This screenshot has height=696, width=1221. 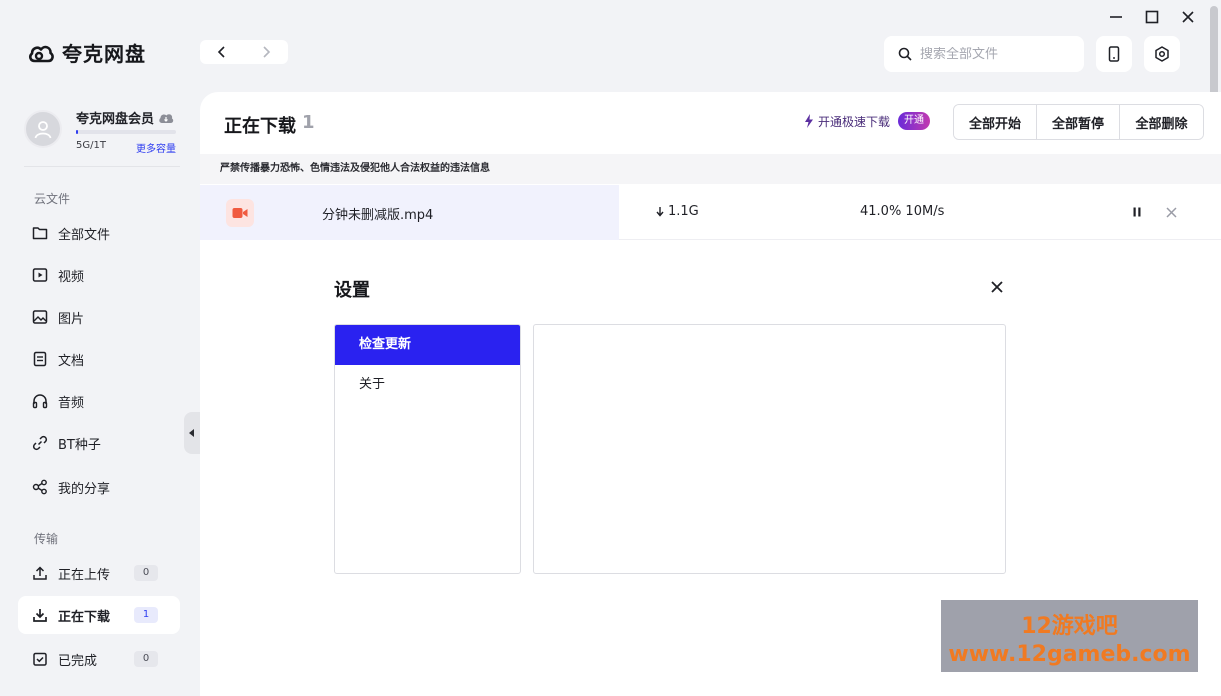 I want to click on pause-all-button: 全部暂停, so click(x=1078, y=122).